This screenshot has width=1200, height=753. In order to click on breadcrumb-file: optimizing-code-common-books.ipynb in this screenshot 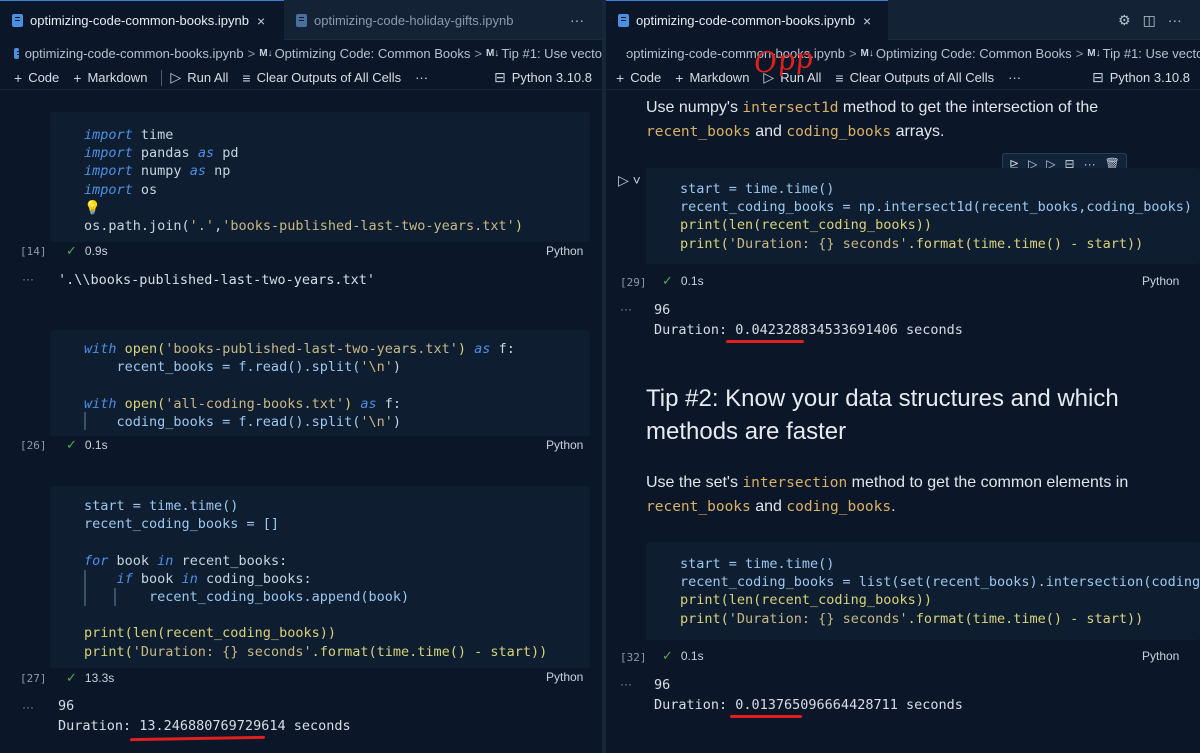, I will do `click(134, 53)`.